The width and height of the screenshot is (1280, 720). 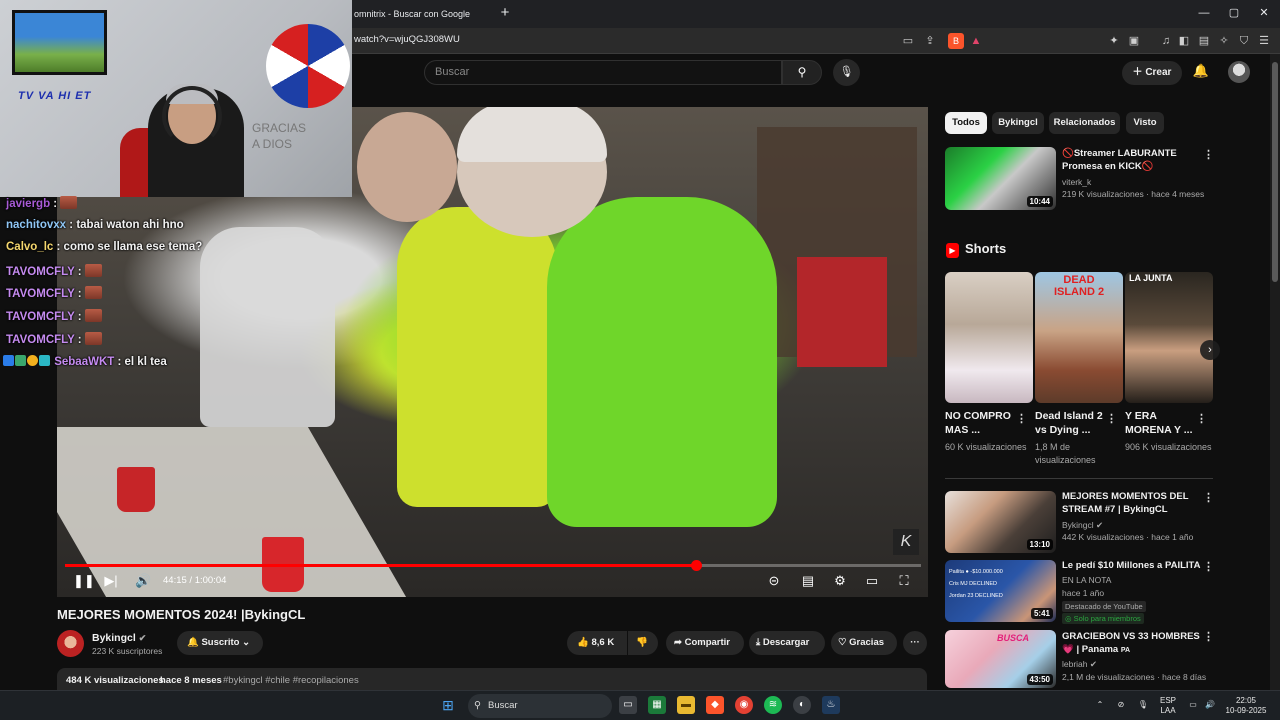 I want to click on thanks-button: ♡ Gracias, so click(x=864, y=643).